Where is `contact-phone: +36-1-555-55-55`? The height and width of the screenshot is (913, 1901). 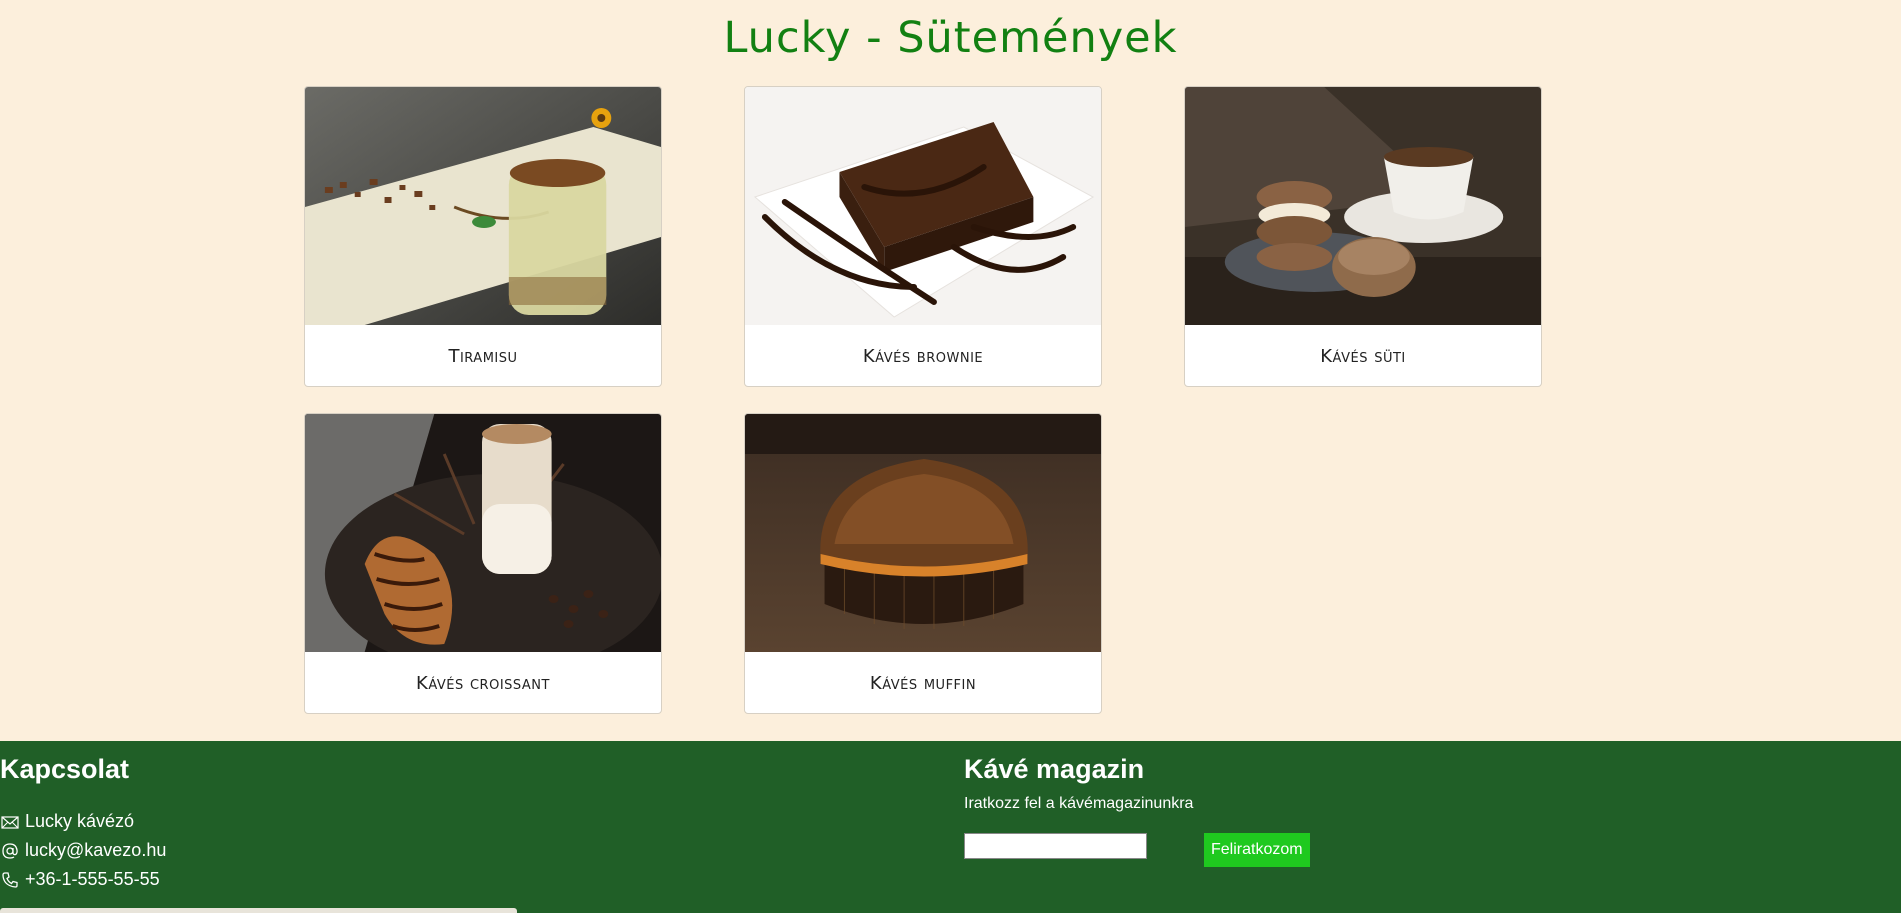 contact-phone: +36-1-555-55-55 is located at coordinates (92, 879).